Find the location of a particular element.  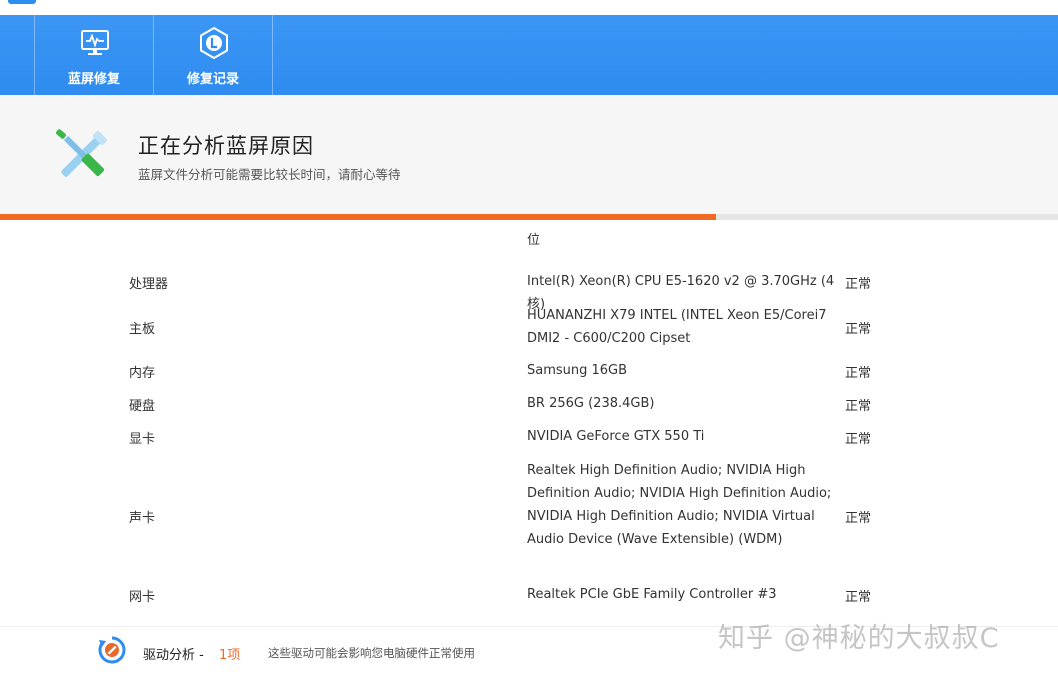

driver-issue-count: 1项 is located at coordinates (229, 653).